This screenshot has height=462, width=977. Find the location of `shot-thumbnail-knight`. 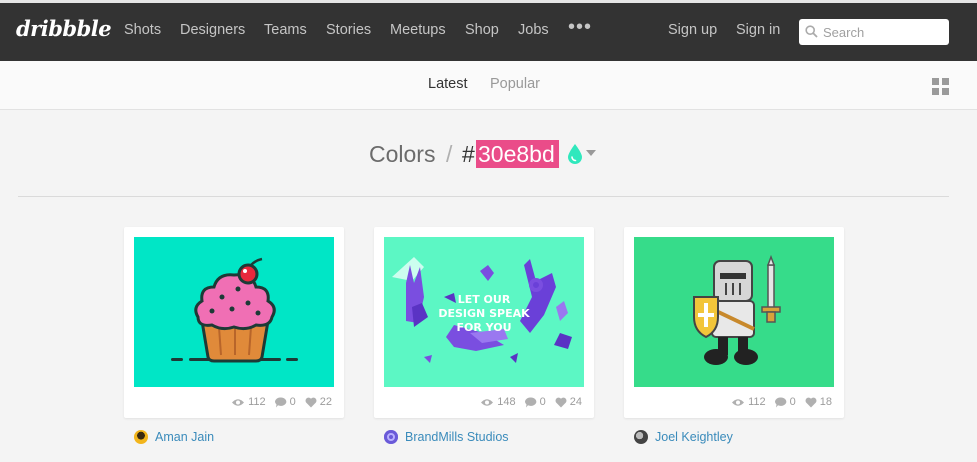

shot-thumbnail-knight is located at coordinates (734, 312).